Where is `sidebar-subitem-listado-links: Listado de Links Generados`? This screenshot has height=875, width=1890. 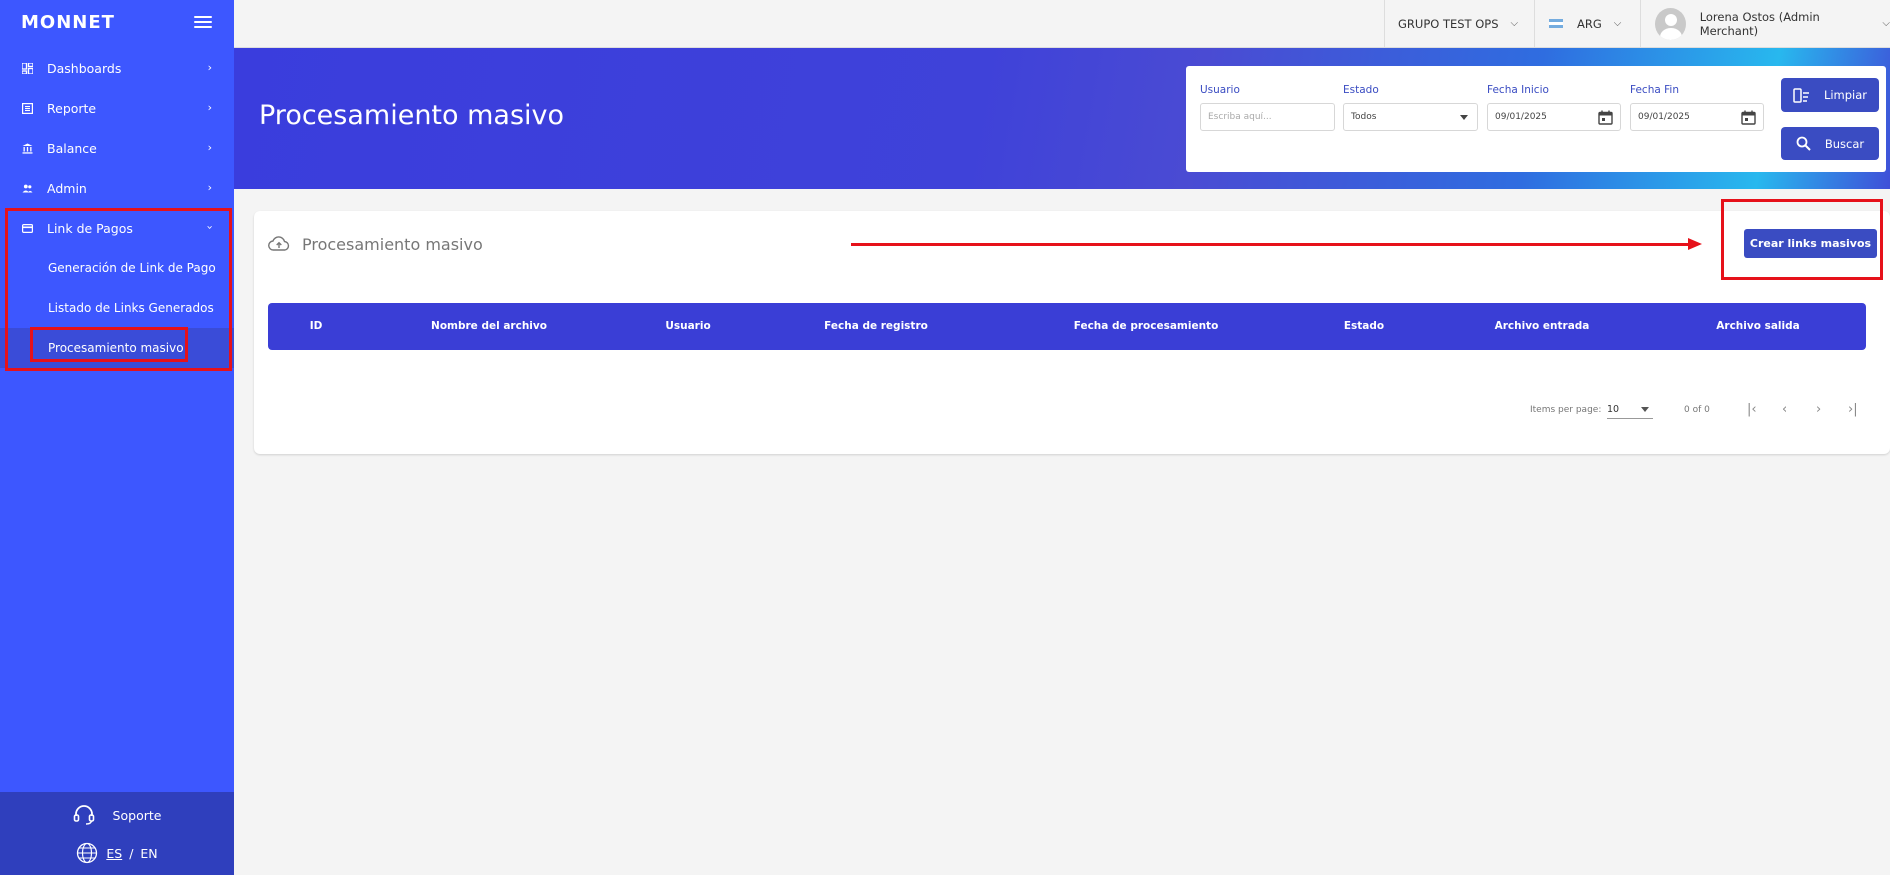
sidebar-subitem-listado-links: Listado de Links Generados is located at coordinates (117, 308).